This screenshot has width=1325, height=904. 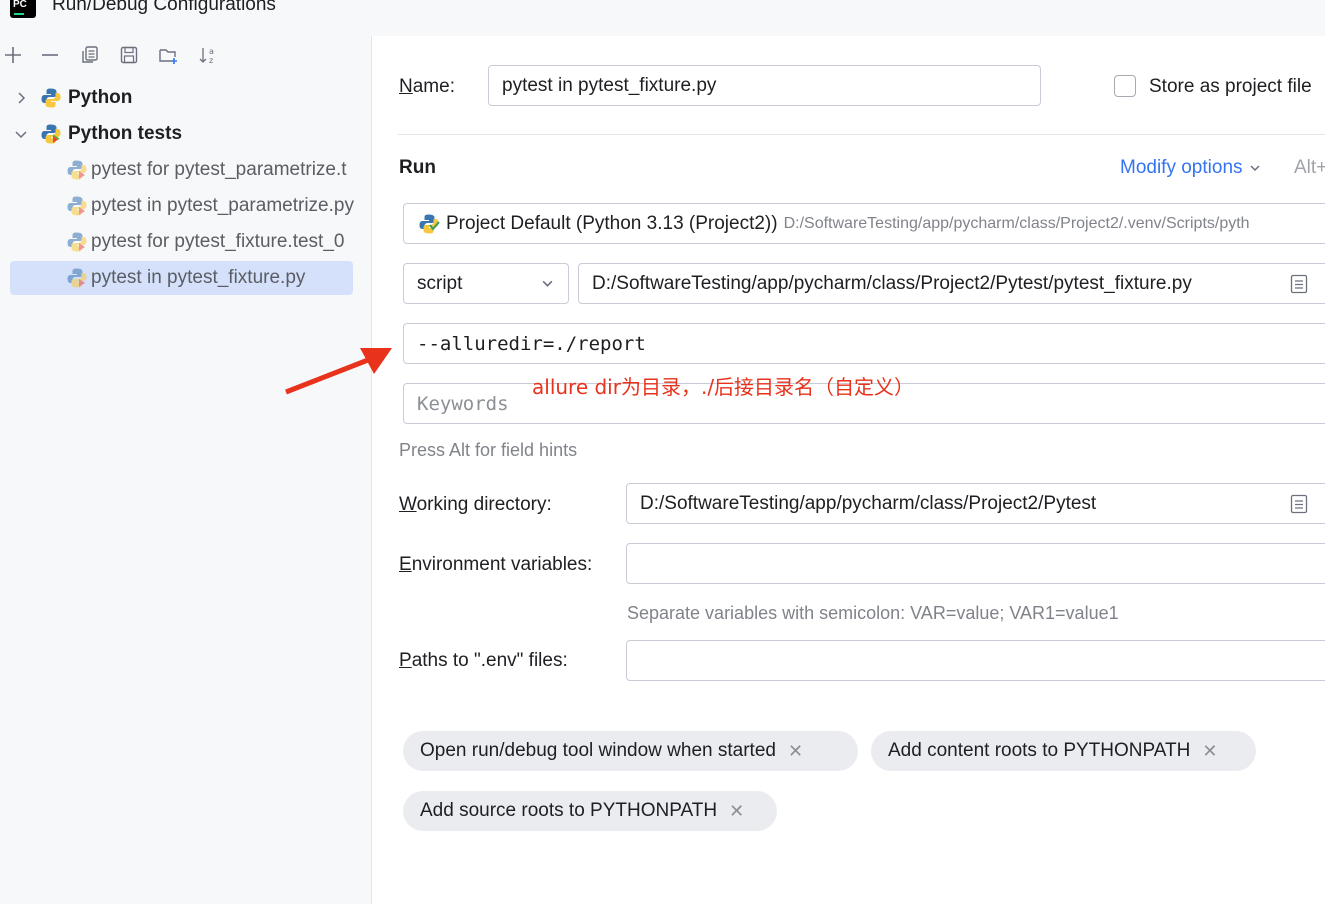 I want to click on env-files-input, so click(x=975, y=660).